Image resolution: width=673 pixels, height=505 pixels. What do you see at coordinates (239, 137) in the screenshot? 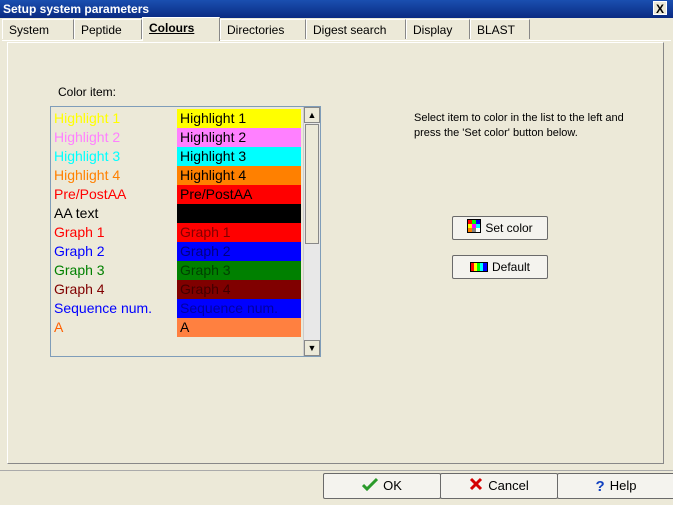
I see `color-swatch: Highlight 2` at bounding box center [239, 137].